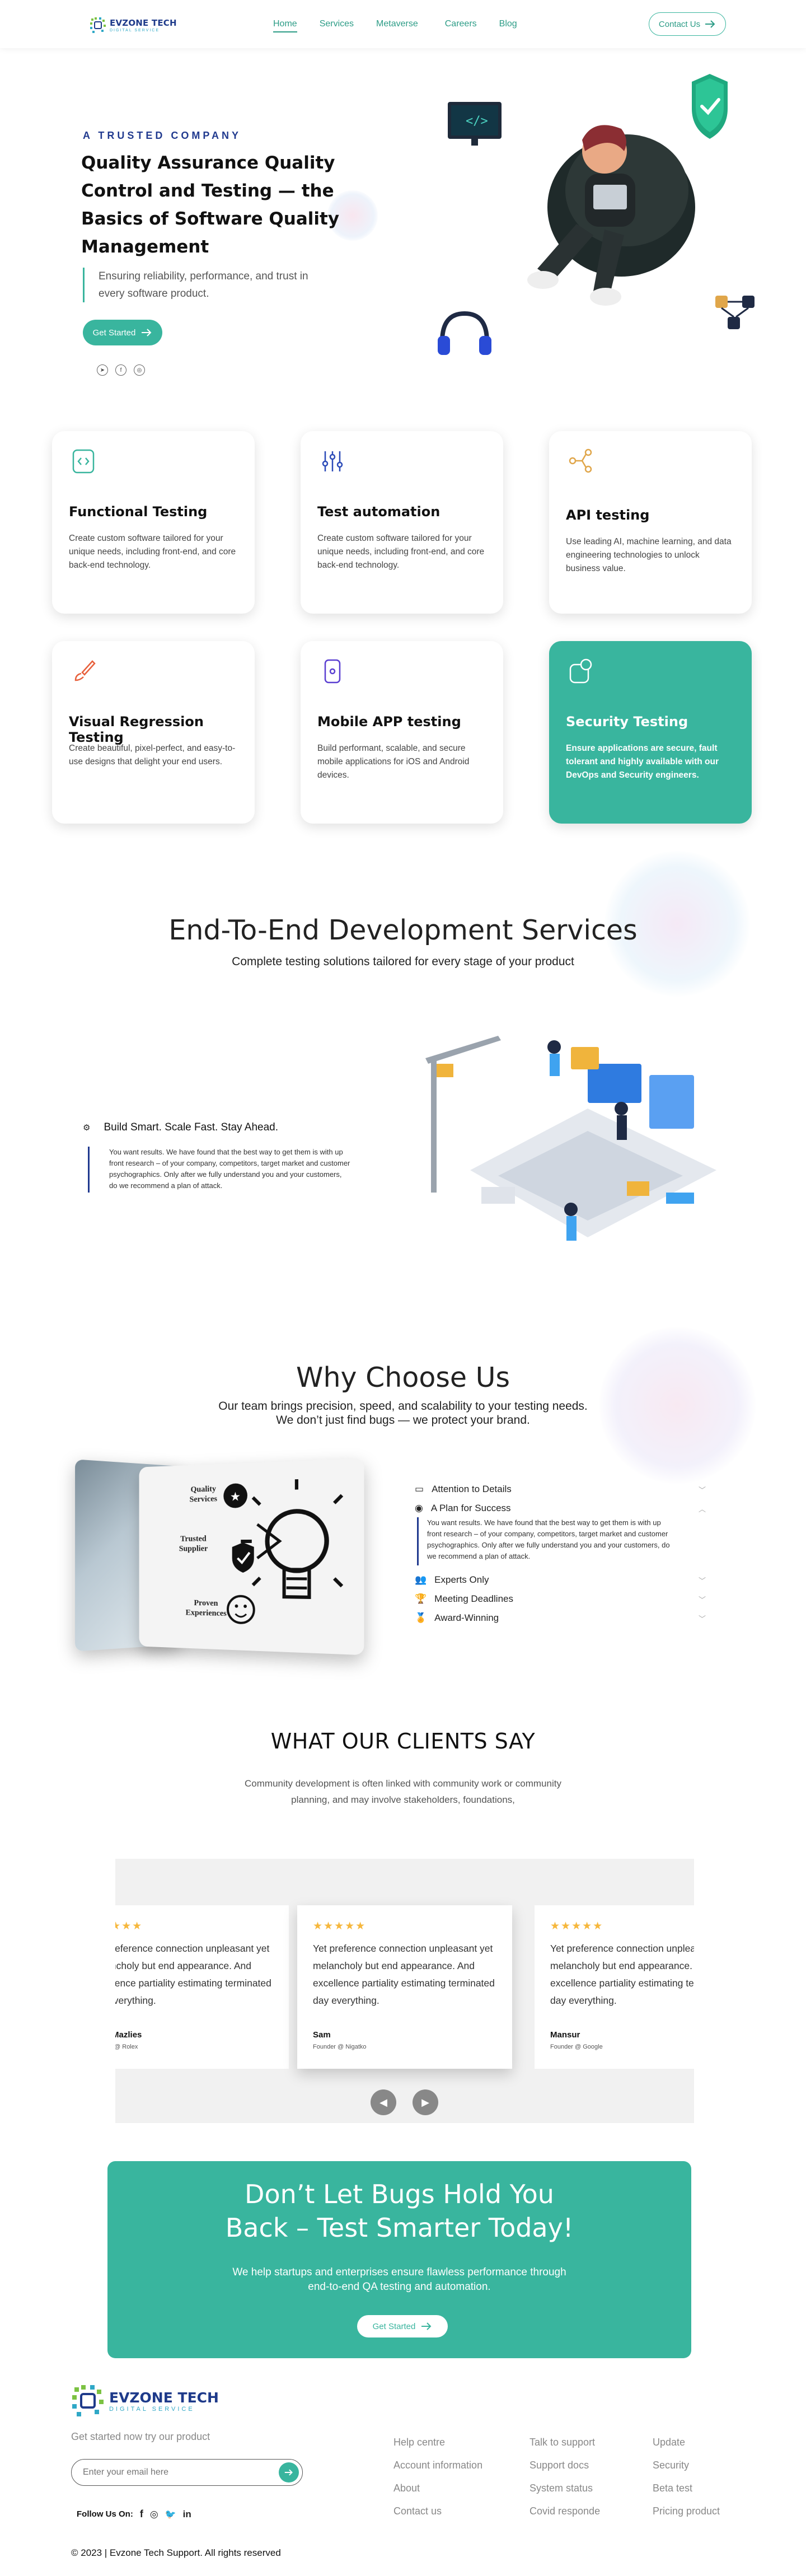  What do you see at coordinates (461, 1579) in the screenshot?
I see `accordion-label: Experts Only` at bounding box center [461, 1579].